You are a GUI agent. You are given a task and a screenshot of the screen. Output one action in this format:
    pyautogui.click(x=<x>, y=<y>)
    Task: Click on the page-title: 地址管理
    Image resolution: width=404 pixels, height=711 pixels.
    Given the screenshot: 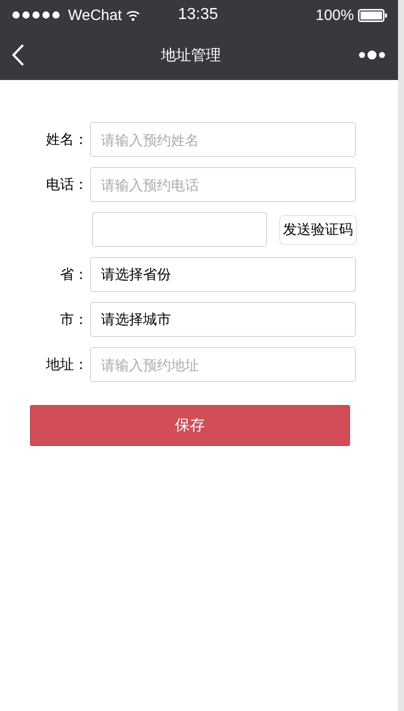 What is the action you would take?
    pyautogui.click(x=191, y=55)
    